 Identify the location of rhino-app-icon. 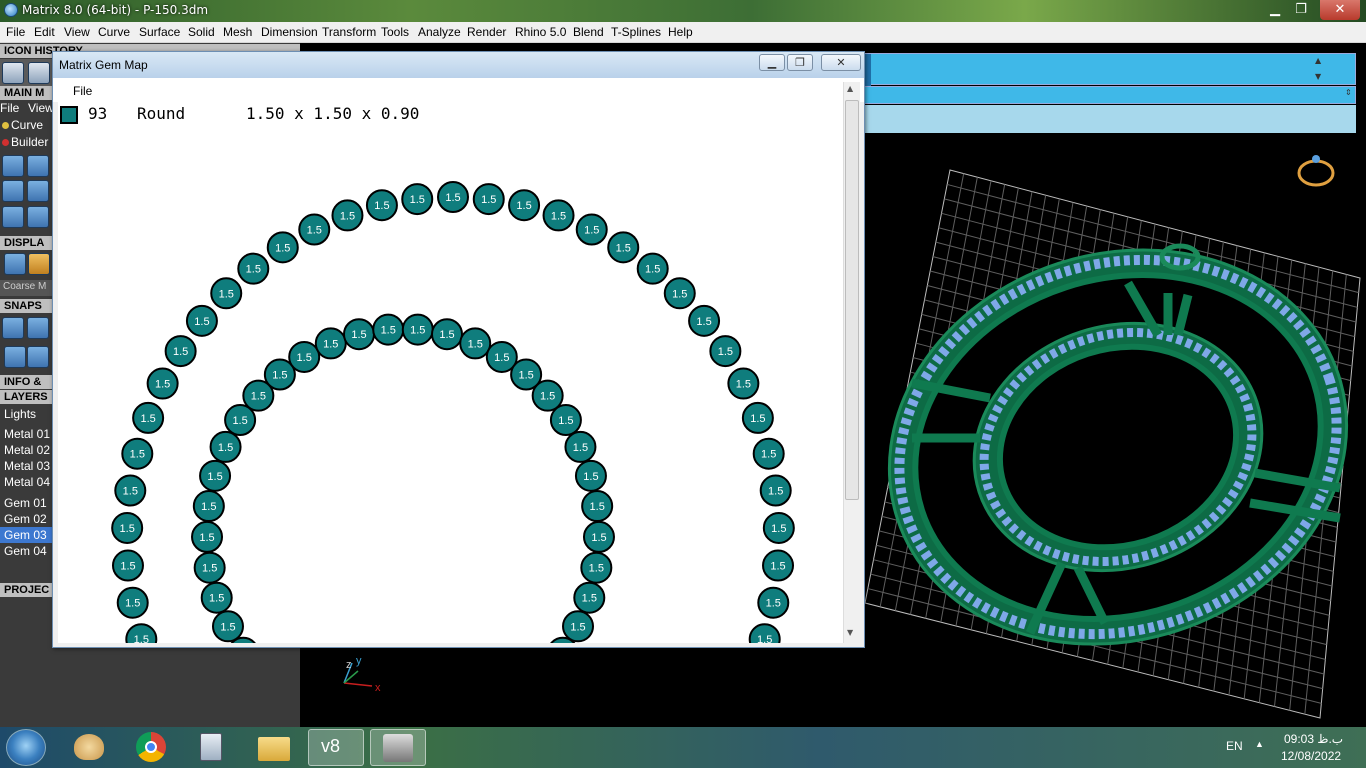
(398, 747).